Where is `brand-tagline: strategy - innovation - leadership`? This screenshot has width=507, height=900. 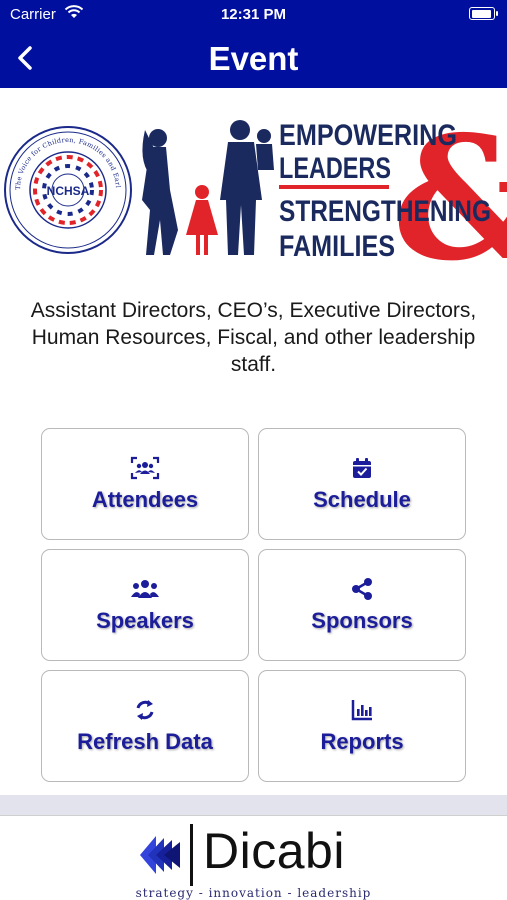
brand-tagline: strategy - innovation - leadership is located at coordinates (253, 893).